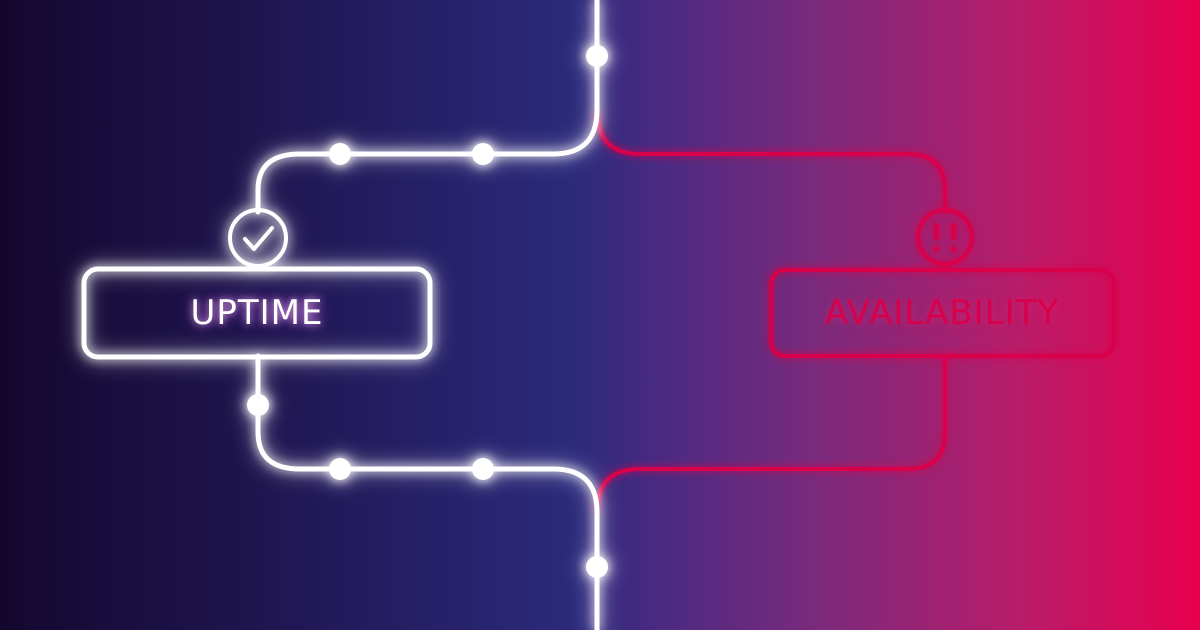  What do you see at coordinates (945, 237) in the screenshot?
I see `double-exclamation-icon` at bounding box center [945, 237].